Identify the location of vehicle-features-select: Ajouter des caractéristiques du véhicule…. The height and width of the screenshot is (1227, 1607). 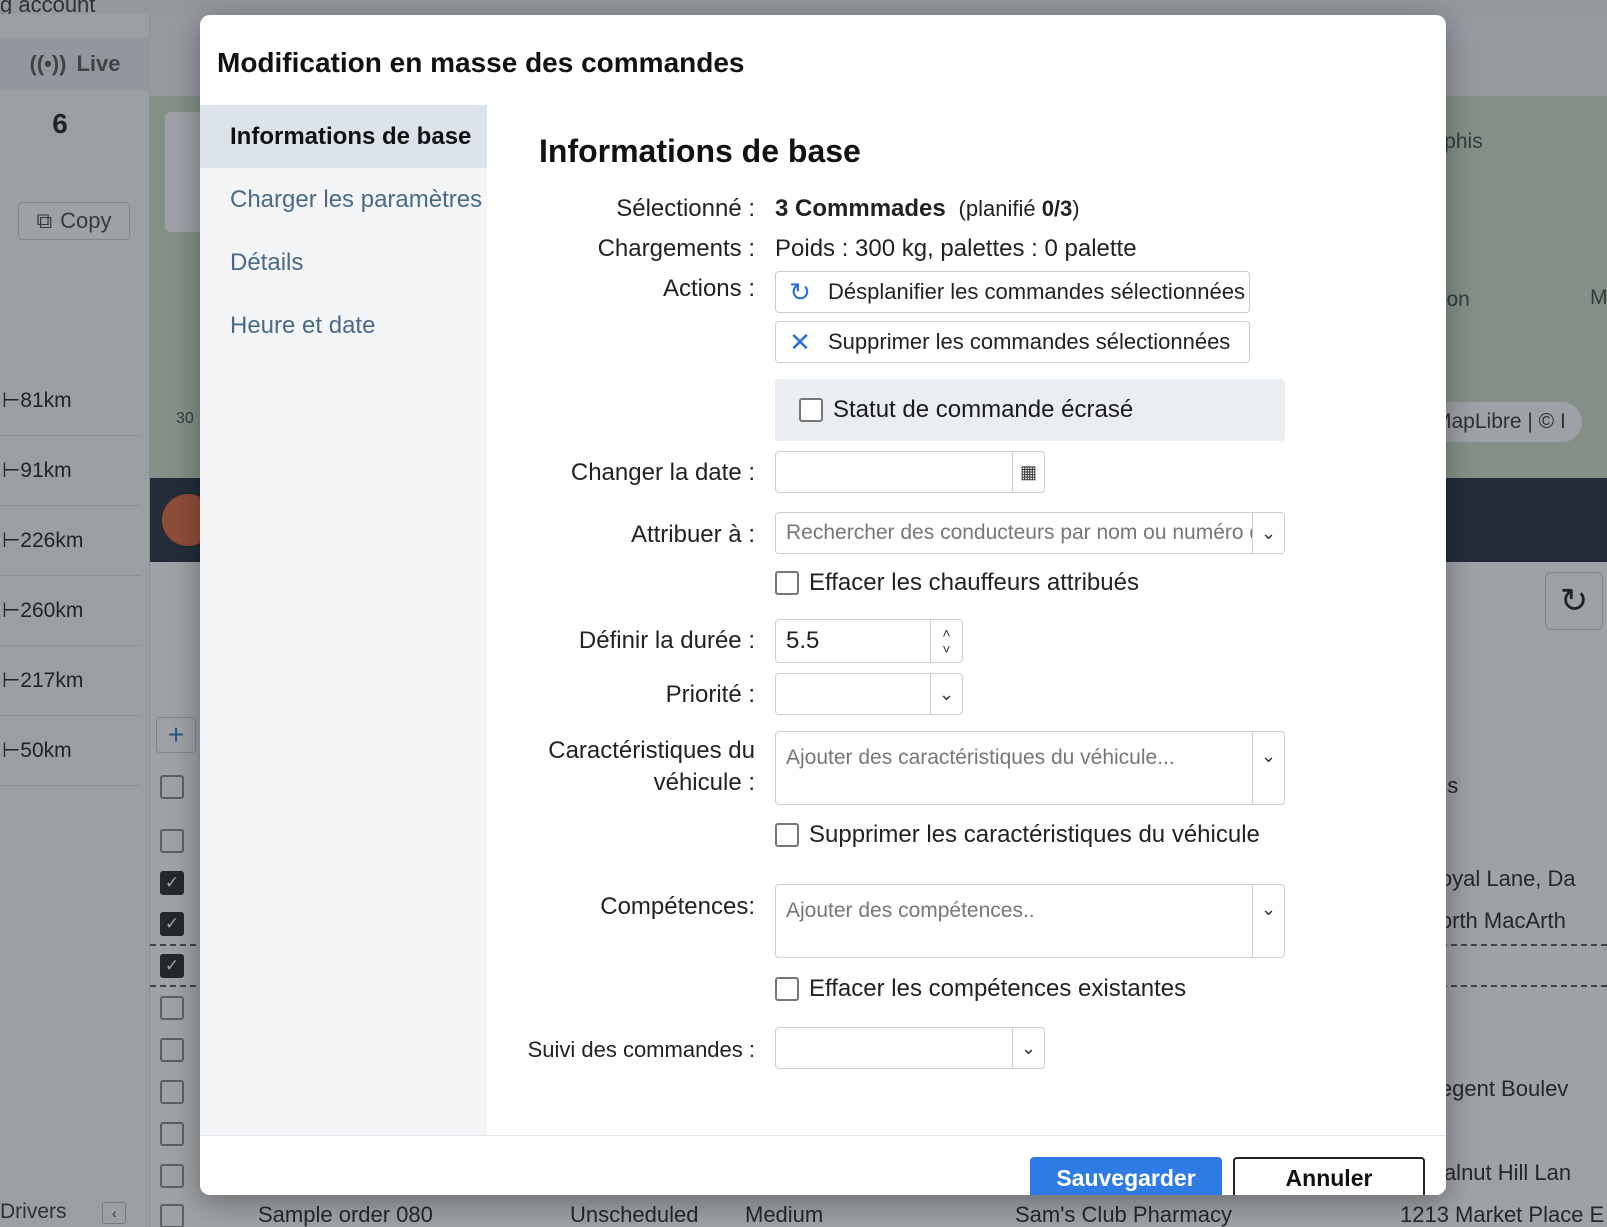
(1030, 768).